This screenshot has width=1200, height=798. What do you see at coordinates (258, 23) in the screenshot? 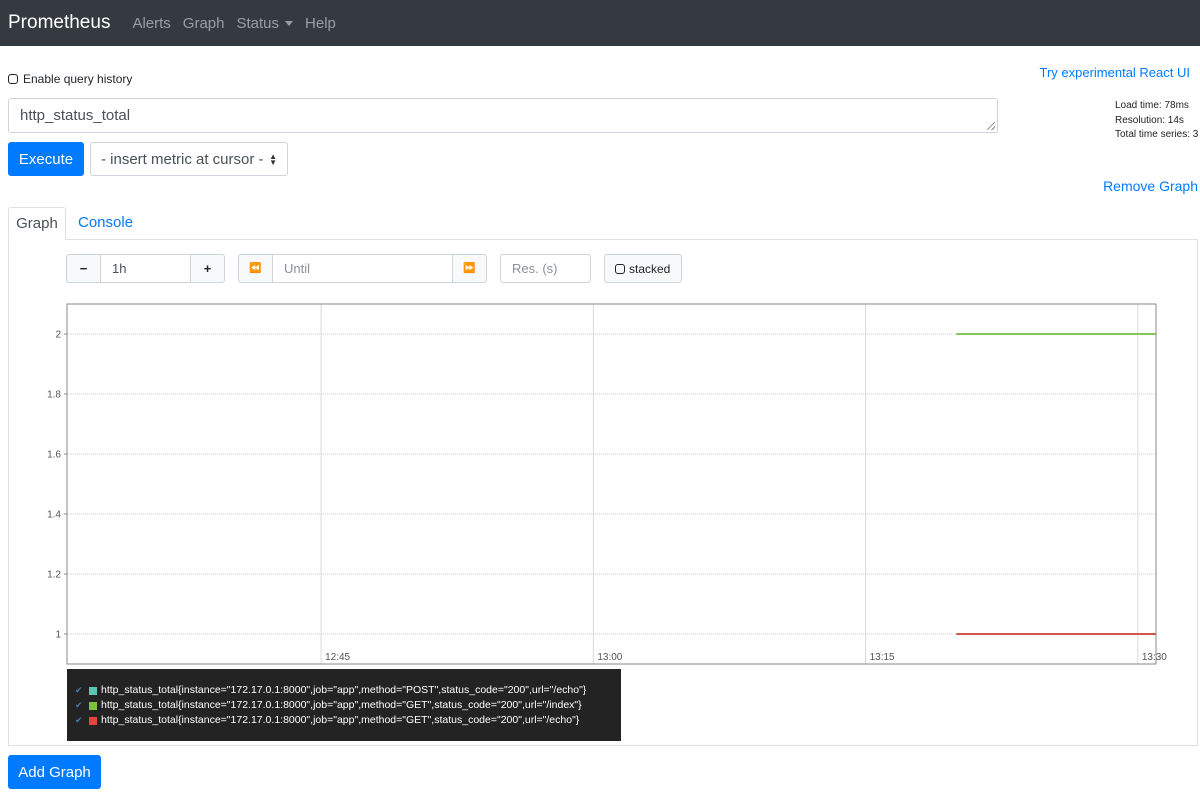
I see `nav-status-label: Status` at bounding box center [258, 23].